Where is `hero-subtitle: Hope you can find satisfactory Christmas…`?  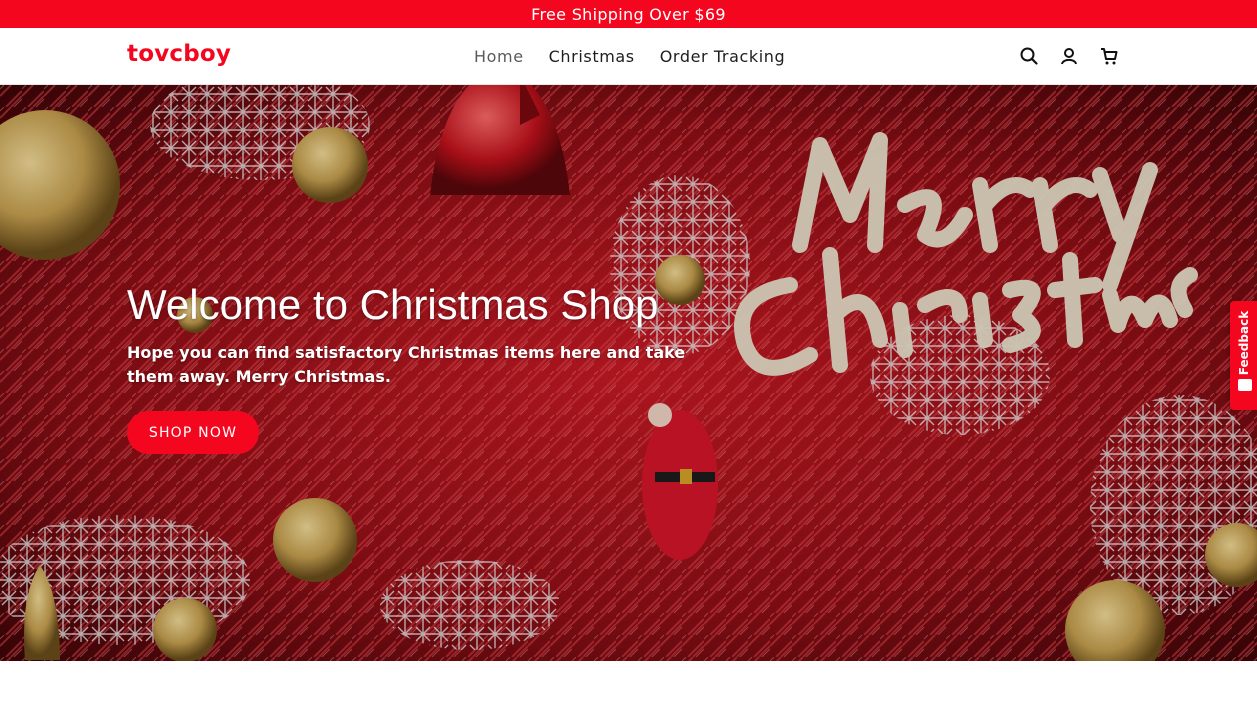 hero-subtitle: Hope you can find satisfactory Christmas… is located at coordinates (406, 364).